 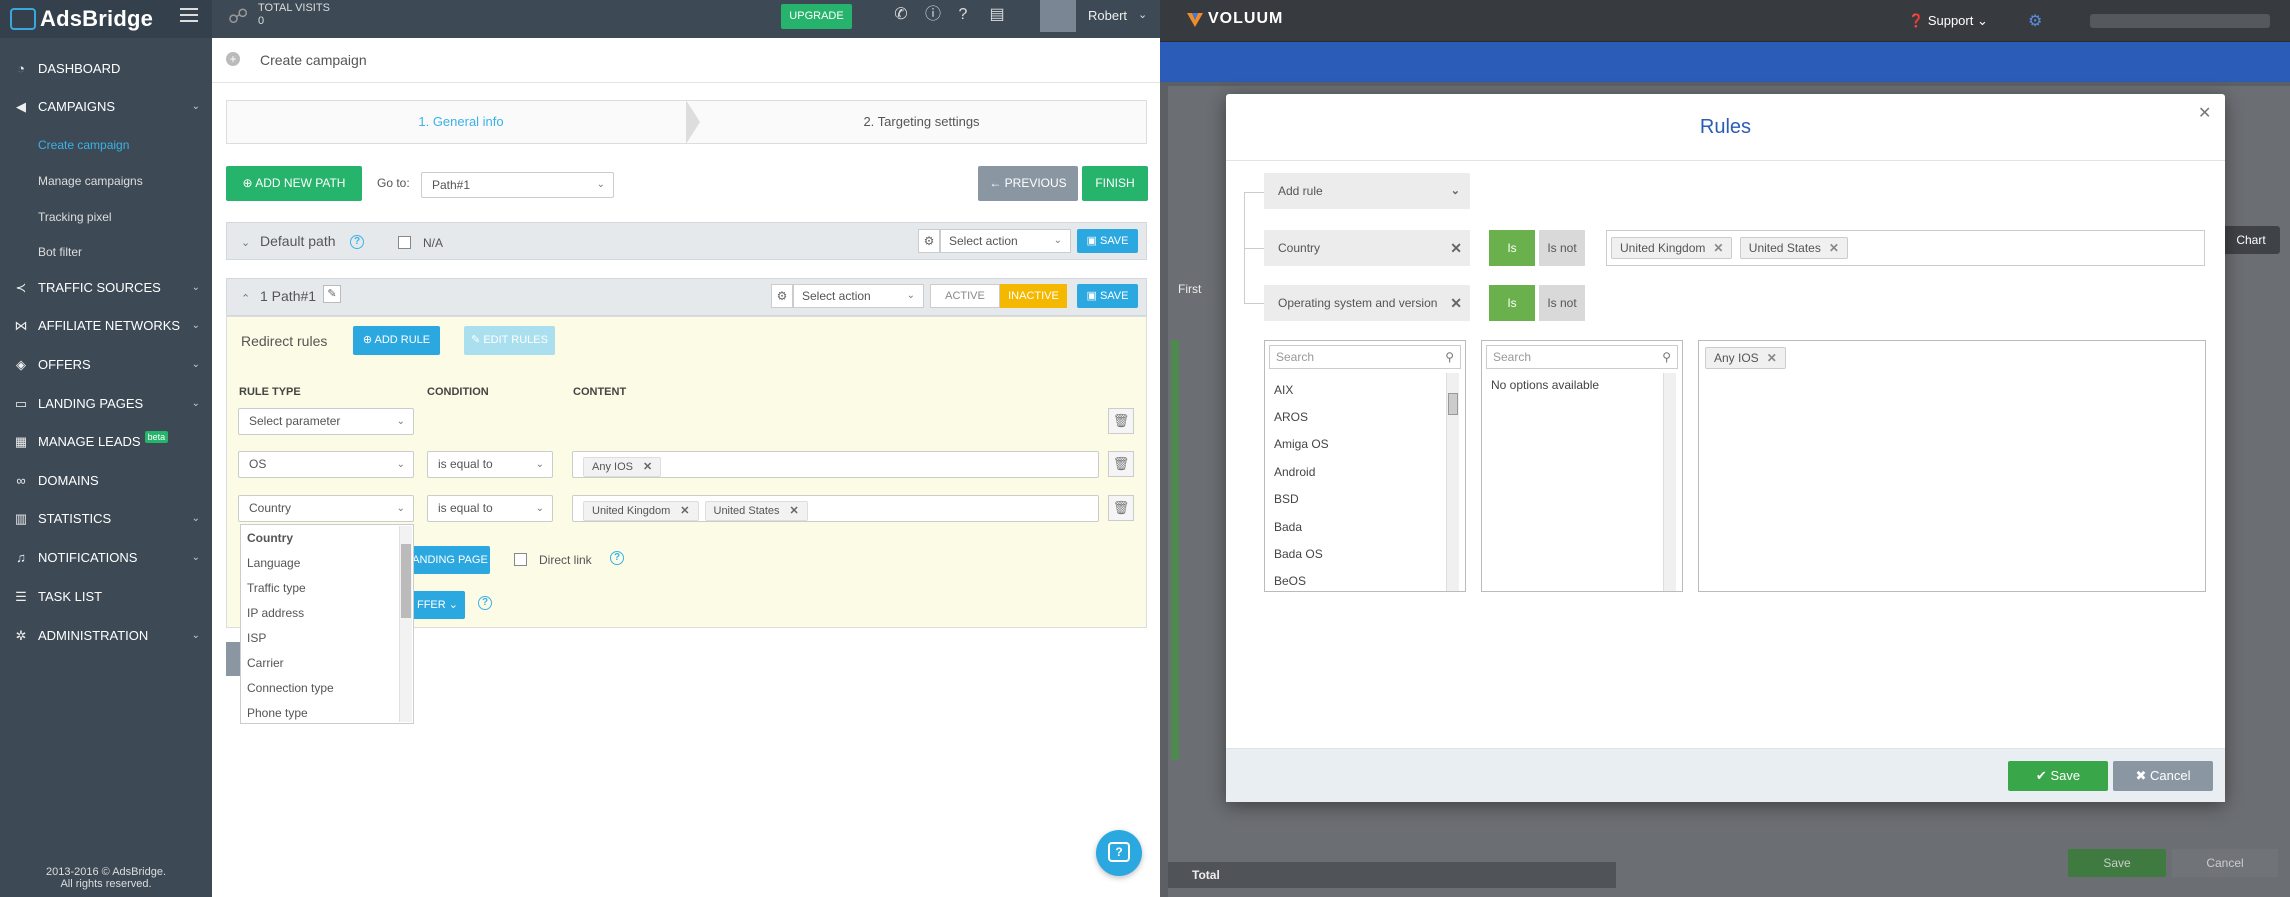 I want to click on finish-button: FINISH, so click(x=1115, y=183).